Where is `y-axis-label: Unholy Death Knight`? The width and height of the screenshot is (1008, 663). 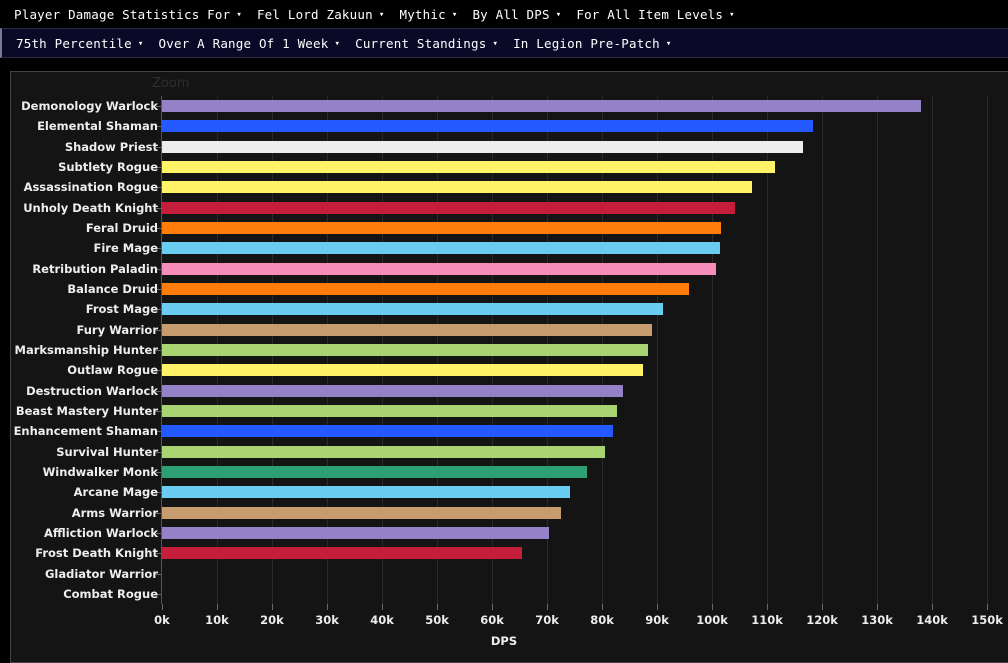
y-axis-label: Unholy Death Knight is located at coordinates (90, 207).